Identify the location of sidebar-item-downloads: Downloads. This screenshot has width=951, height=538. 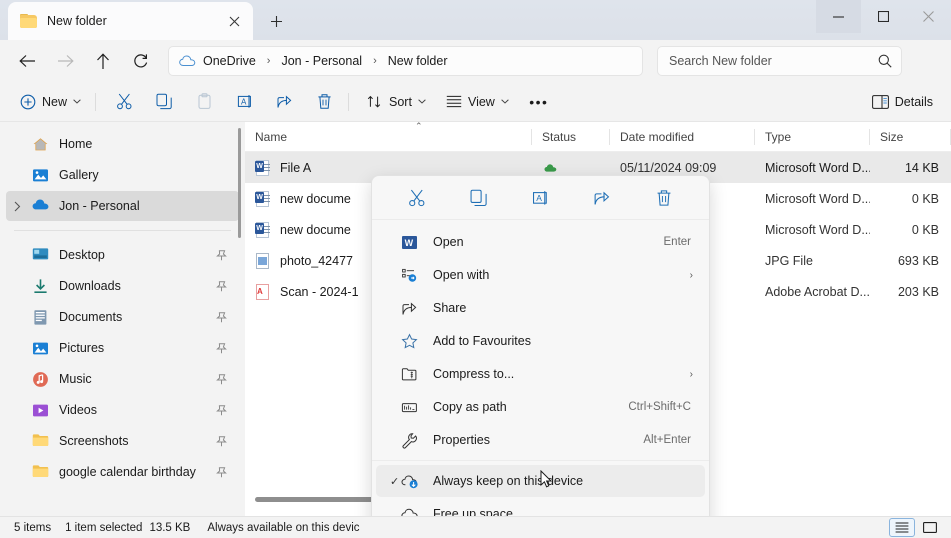
(122, 286).